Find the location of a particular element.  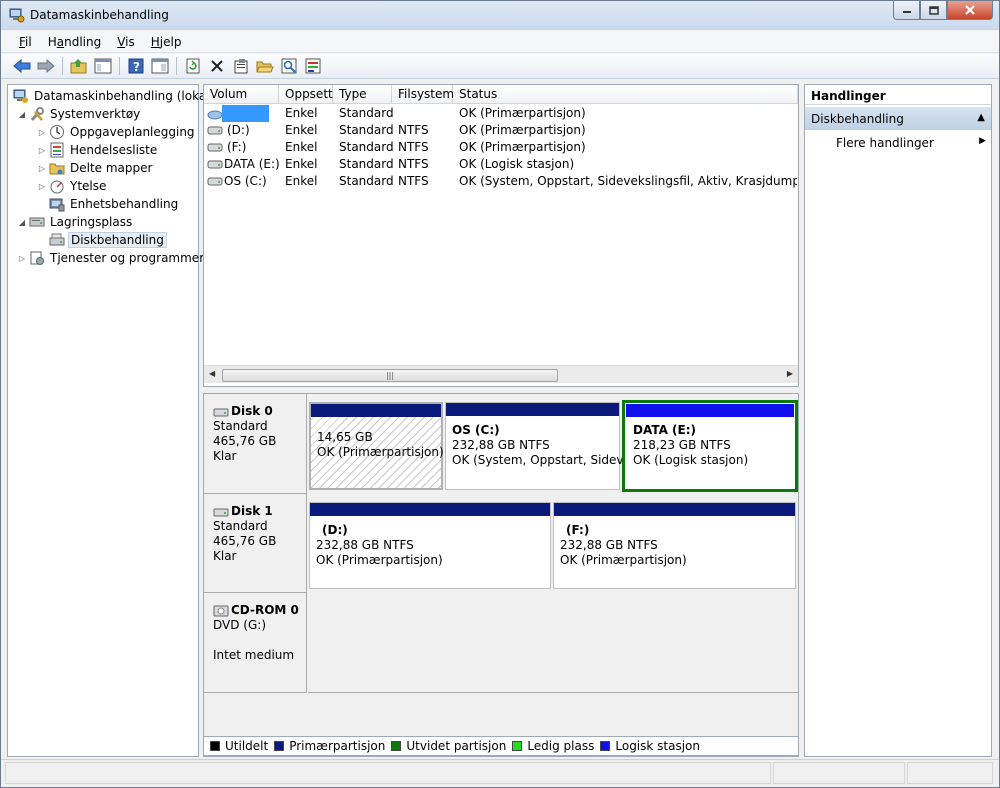

storage-icon is located at coordinates (37, 222).